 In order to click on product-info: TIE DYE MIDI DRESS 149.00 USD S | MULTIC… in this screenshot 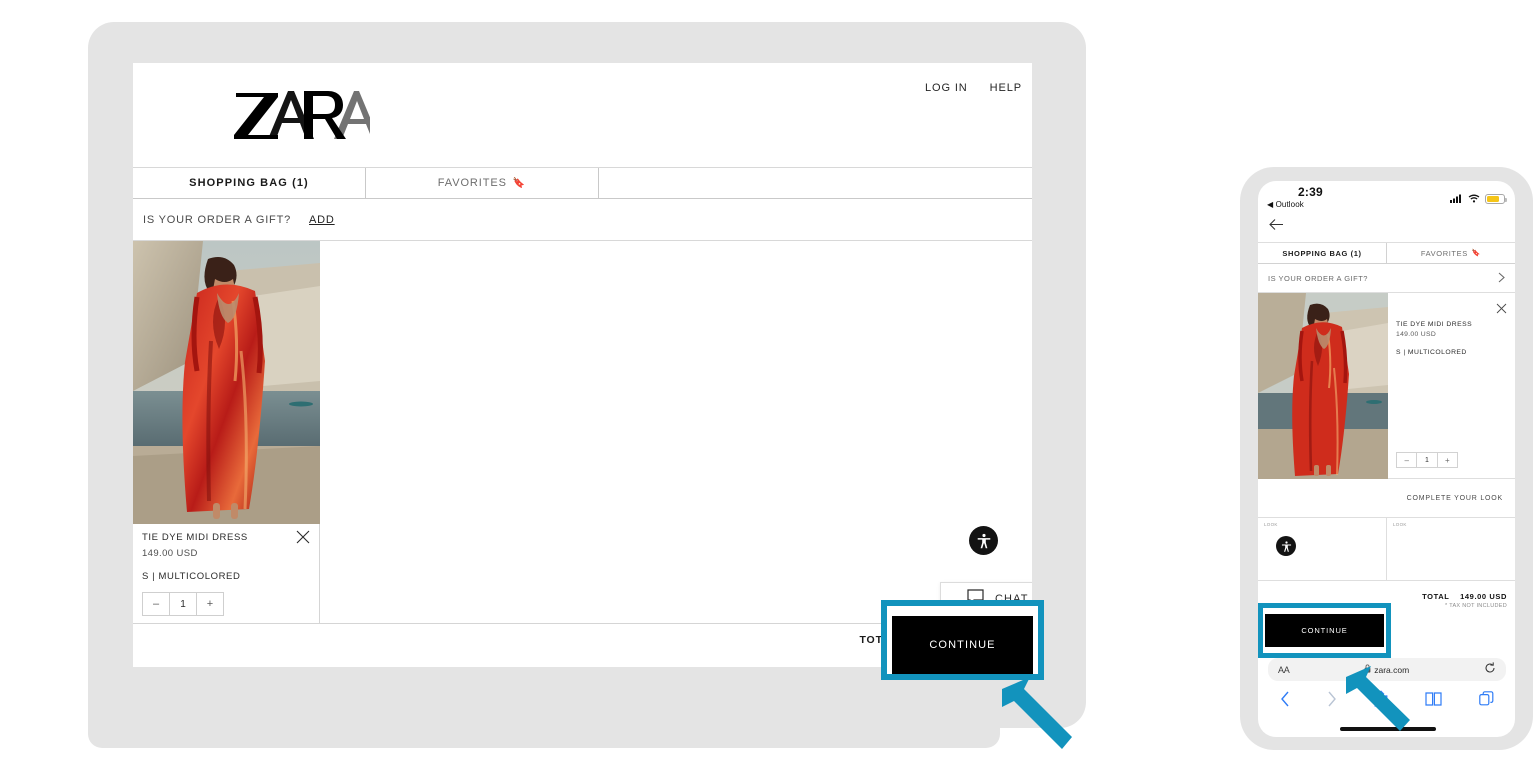, I will do `click(226, 573)`.